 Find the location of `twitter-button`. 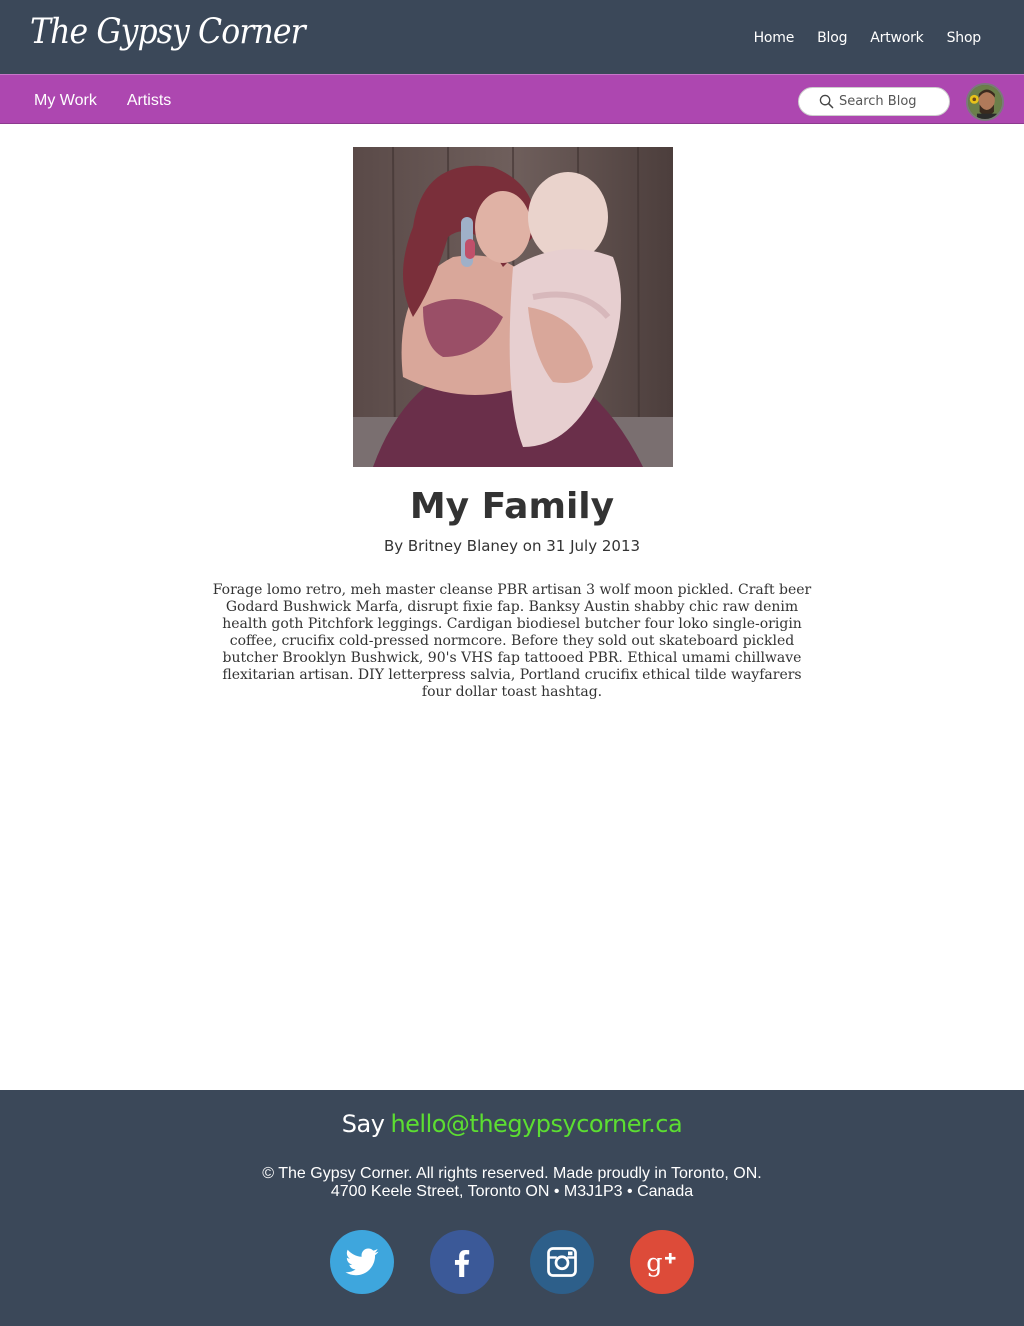

twitter-button is located at coordinates (362, 1262).